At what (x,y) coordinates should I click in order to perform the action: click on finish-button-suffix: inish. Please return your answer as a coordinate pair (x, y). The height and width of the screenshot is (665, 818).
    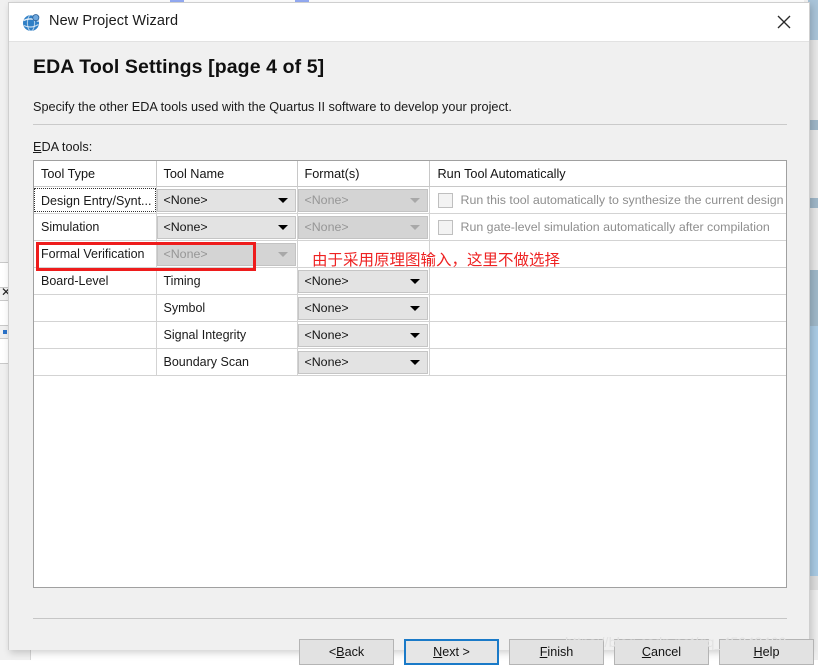
    Looking at the image, I should click on (560, 652).